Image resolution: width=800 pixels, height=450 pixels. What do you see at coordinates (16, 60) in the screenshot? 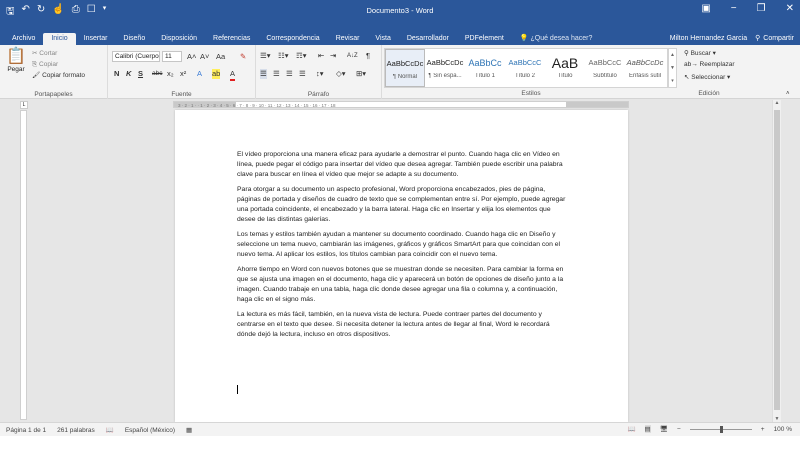
I see `paste-button: 📋 Pegar` at bounding box center [16, 60].